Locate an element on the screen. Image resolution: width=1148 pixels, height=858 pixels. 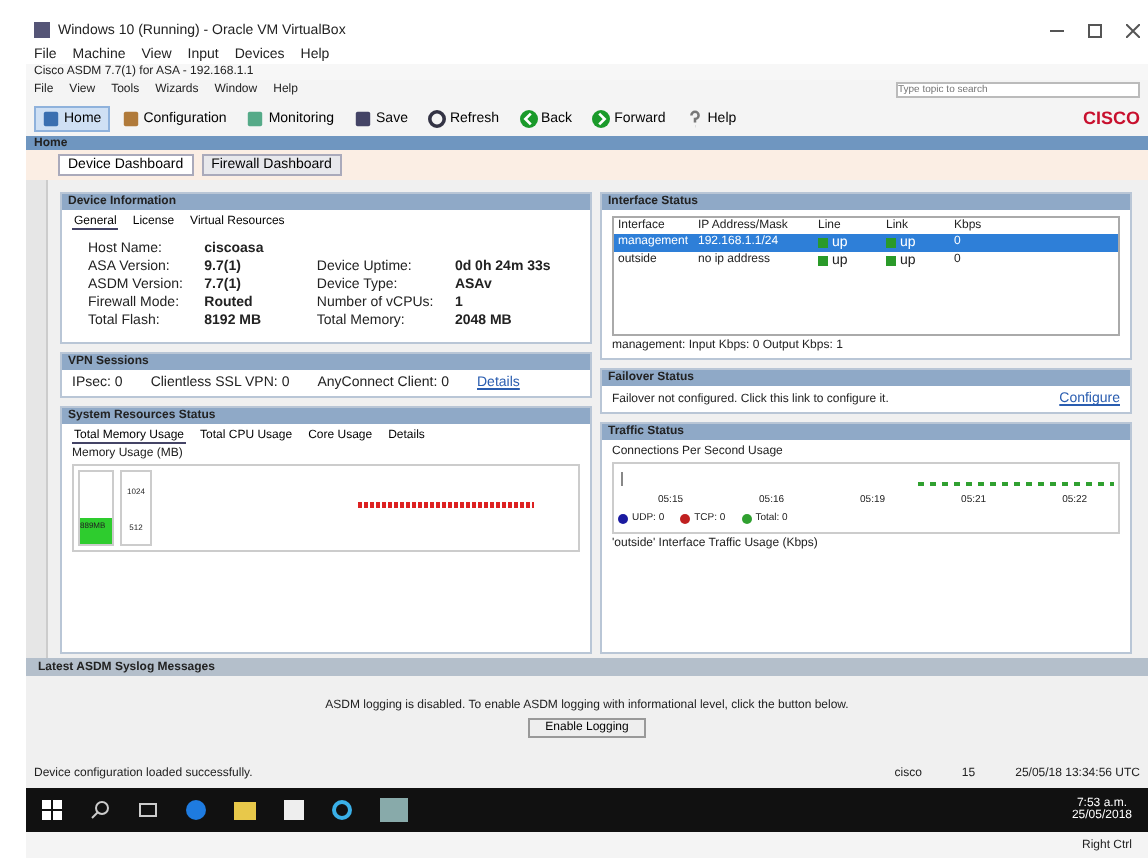
logo: CISCO is located at coordinates (1111, 118).